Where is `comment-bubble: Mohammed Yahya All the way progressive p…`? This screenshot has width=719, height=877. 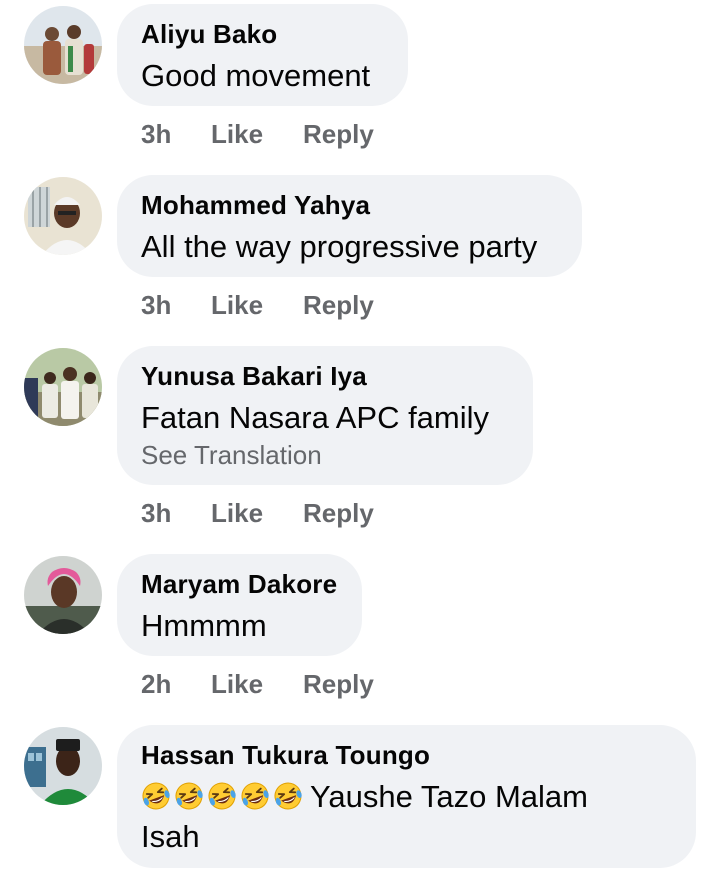
comment-bubble: Mohammed Yahya All the way progressive p… is located at coordinates (349, 226).